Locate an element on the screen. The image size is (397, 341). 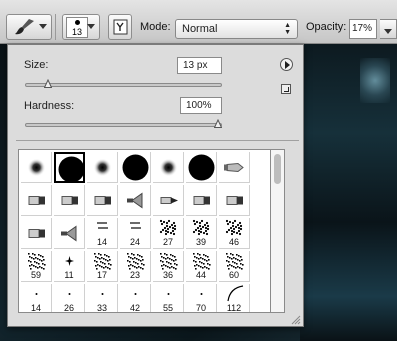
opacity-label: Opacity: is located at coordinates (326, 27).